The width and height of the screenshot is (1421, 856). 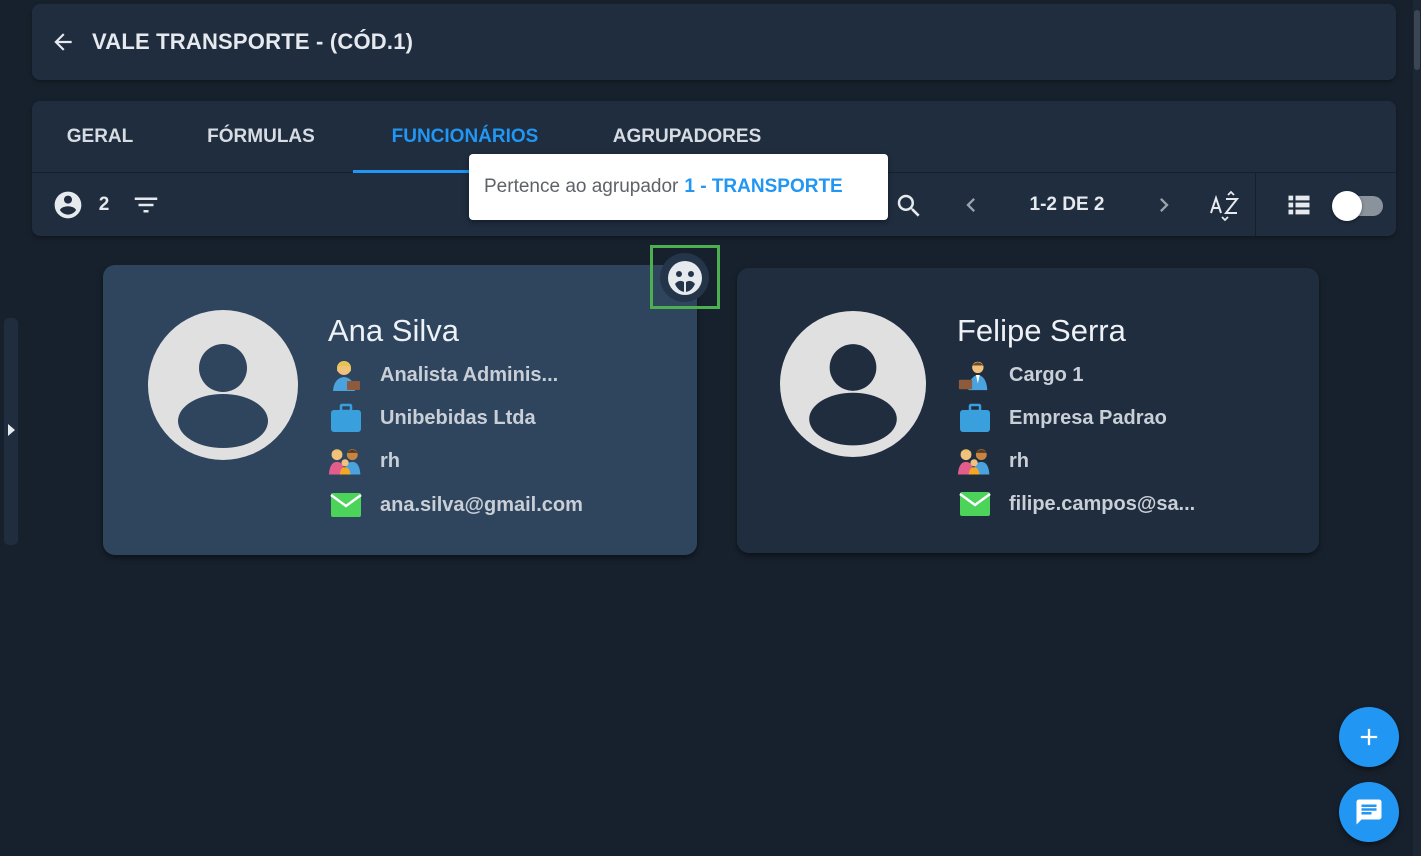 I want to click on group-badge-button, so click(x=684, y=277).